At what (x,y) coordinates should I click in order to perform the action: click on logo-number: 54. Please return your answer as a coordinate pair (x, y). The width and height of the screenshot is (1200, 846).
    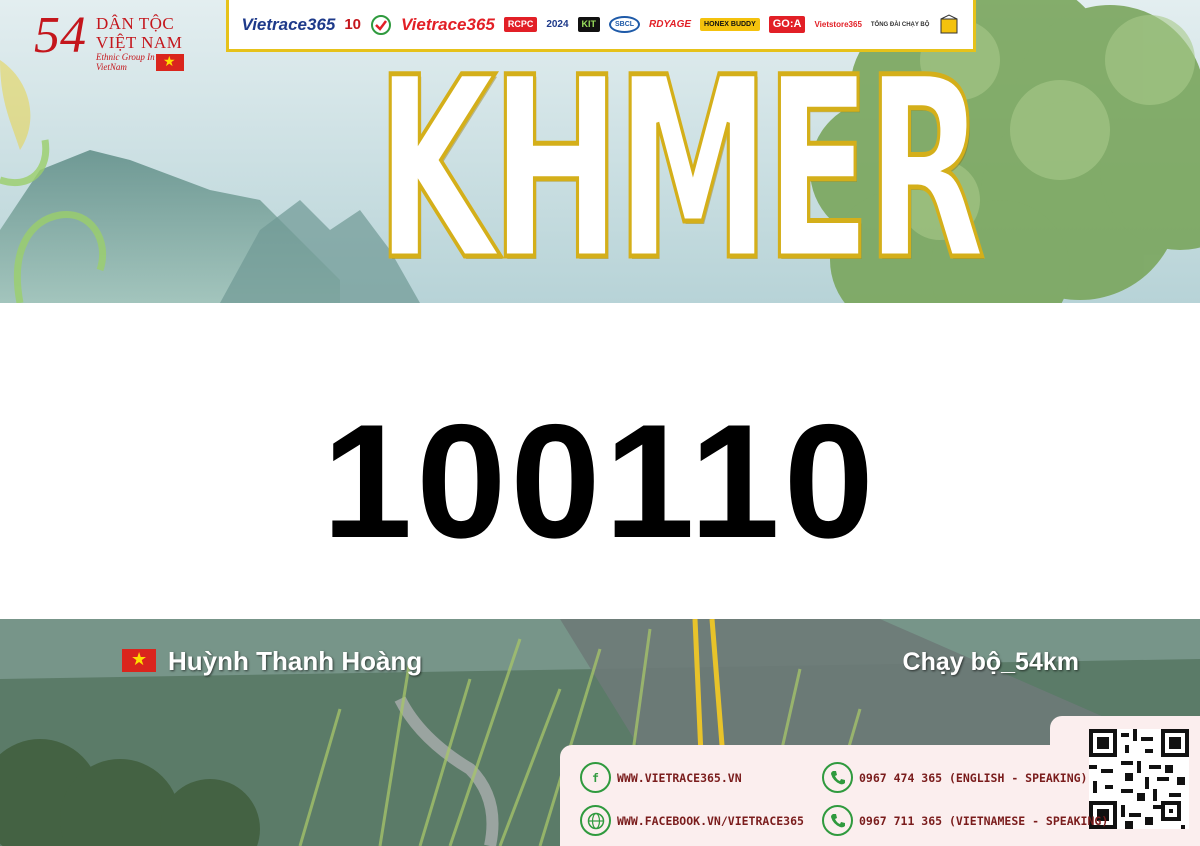
    Looking at the image, I should click on (60, 35).